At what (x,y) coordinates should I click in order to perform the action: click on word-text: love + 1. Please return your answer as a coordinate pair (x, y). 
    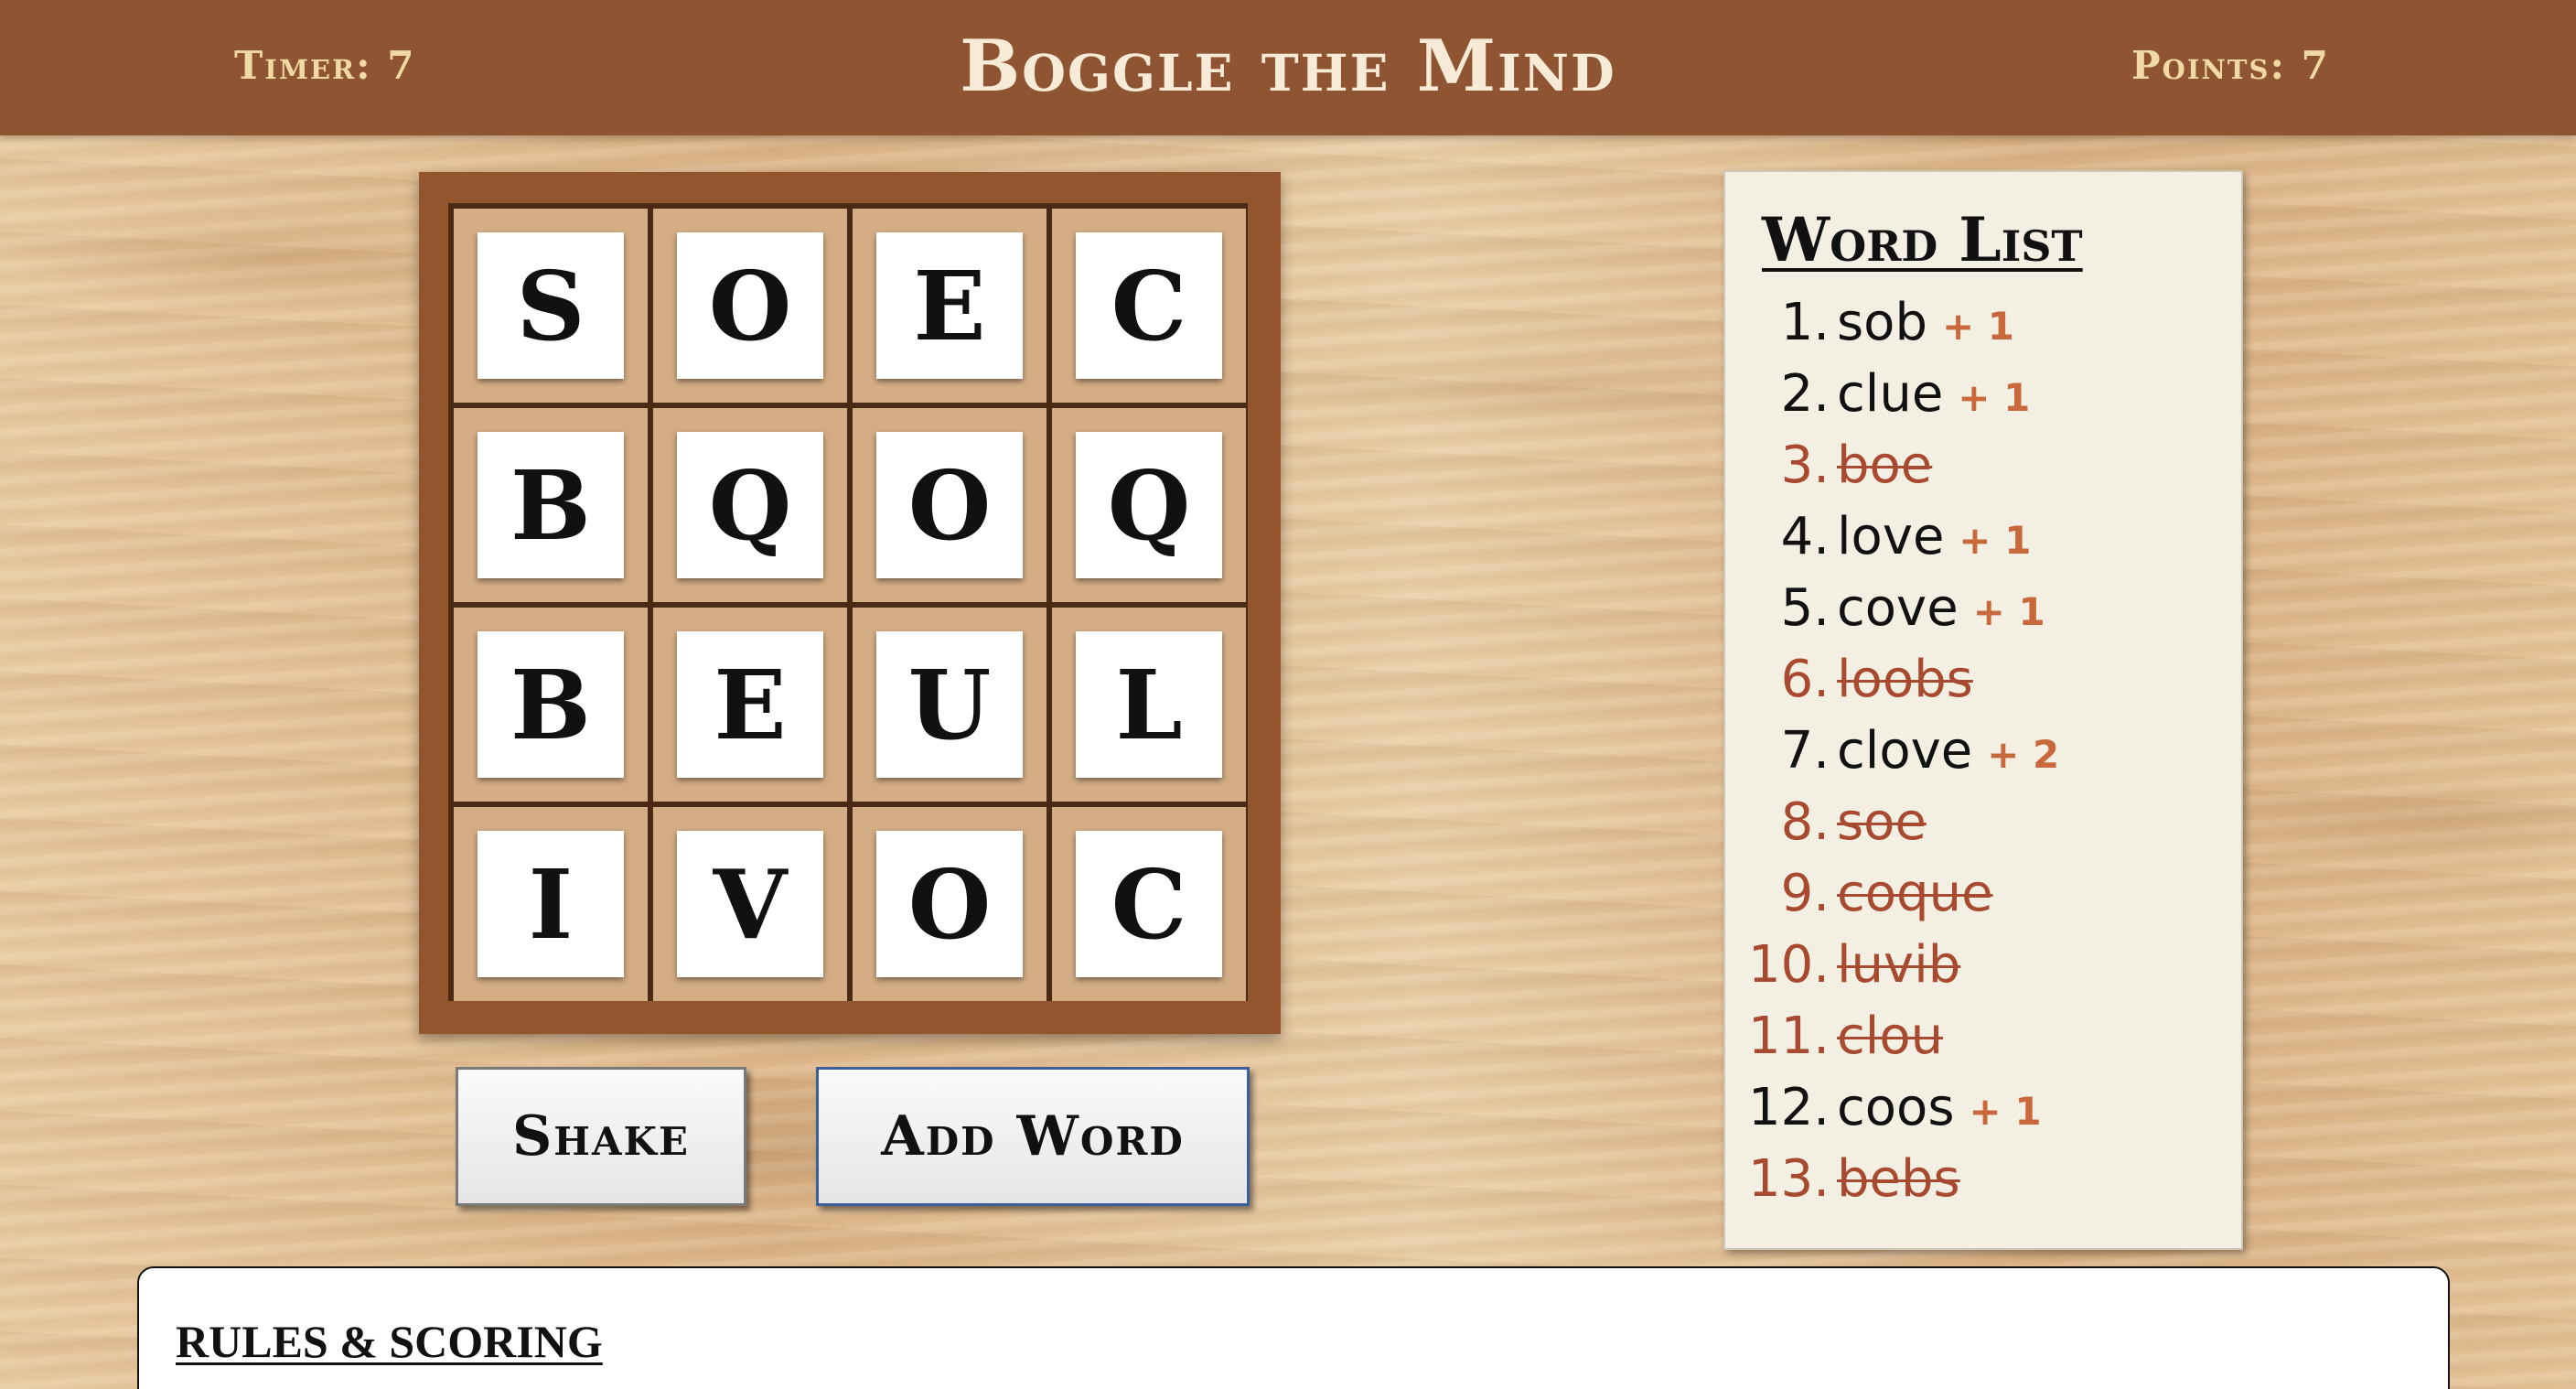
    Looking at the image, I should click on (1934, 538).